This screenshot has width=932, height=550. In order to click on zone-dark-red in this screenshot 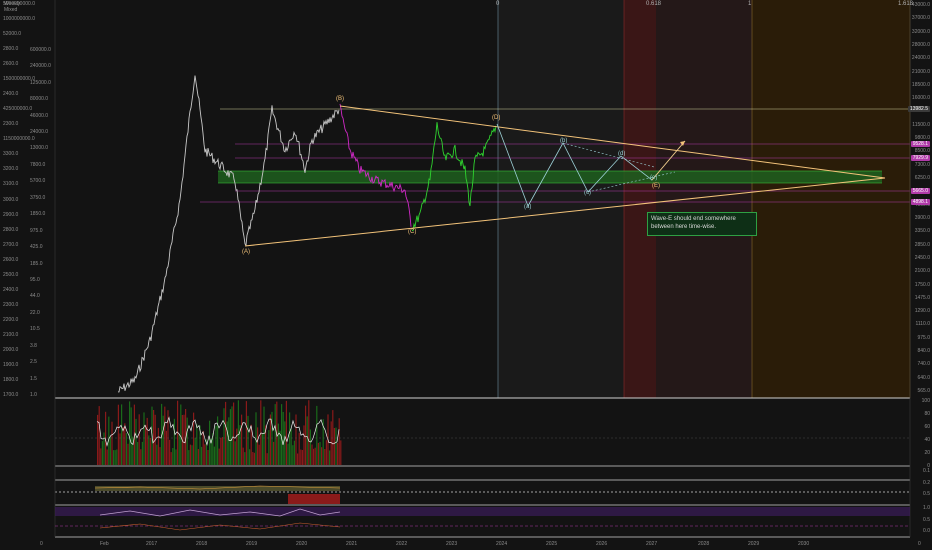, I will do `click(704, 199)`.